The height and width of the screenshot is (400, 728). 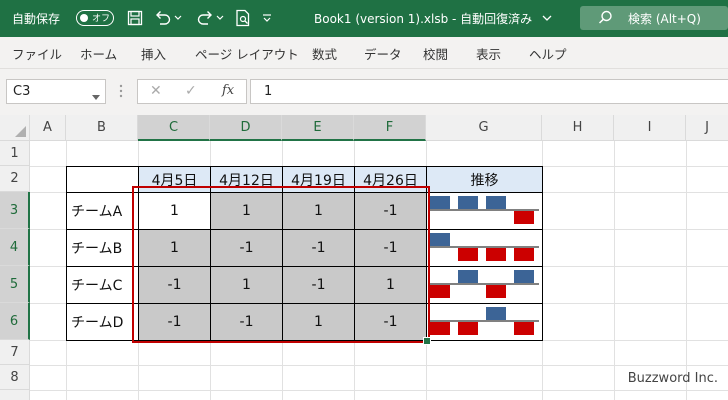 What do you see at coordinates (102, 322) in the screenshot?
I see `team-name: チームD` at bounding box center [102, 322].